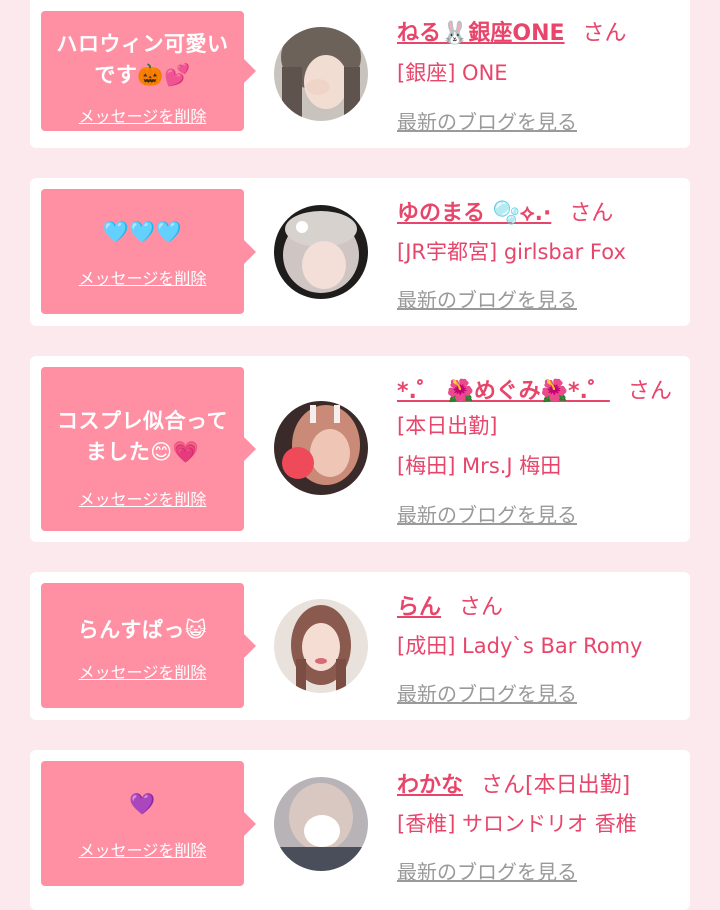 Image resolution: width=720 pixels, height=910 pixels. What do you see at coordinates (517, 824) in the screenshot?
I see `shop-location: [香椎] サロンドリオ 香椎` at bounding box center [517, 824].